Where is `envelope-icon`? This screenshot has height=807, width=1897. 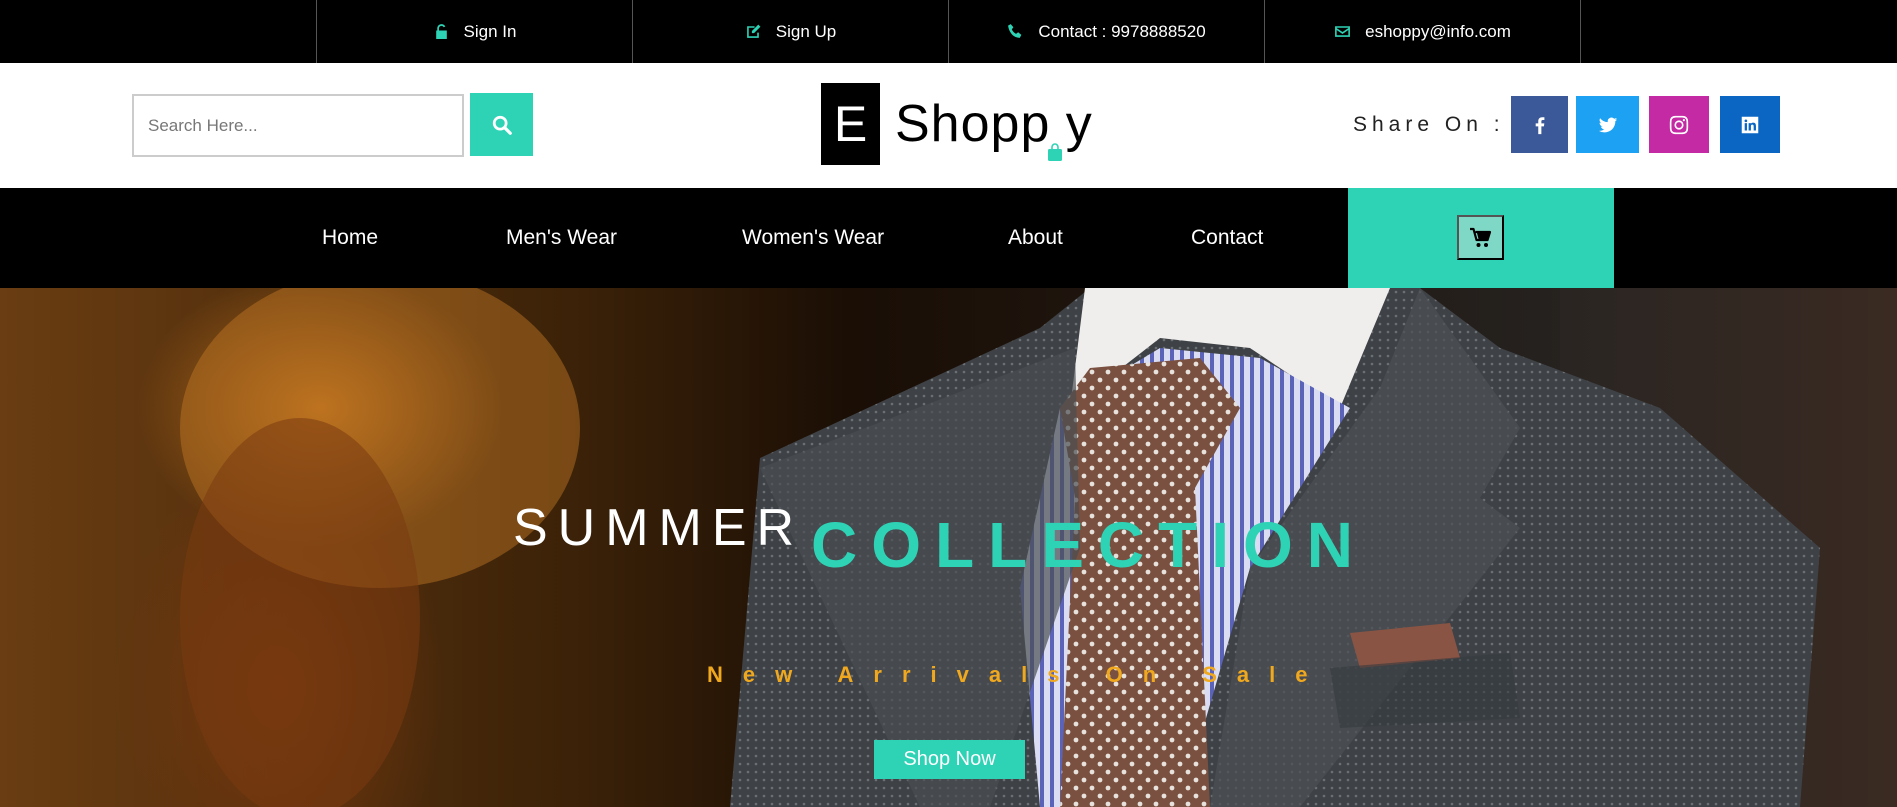
envelope-icon is located at coordinates (1342, 31).